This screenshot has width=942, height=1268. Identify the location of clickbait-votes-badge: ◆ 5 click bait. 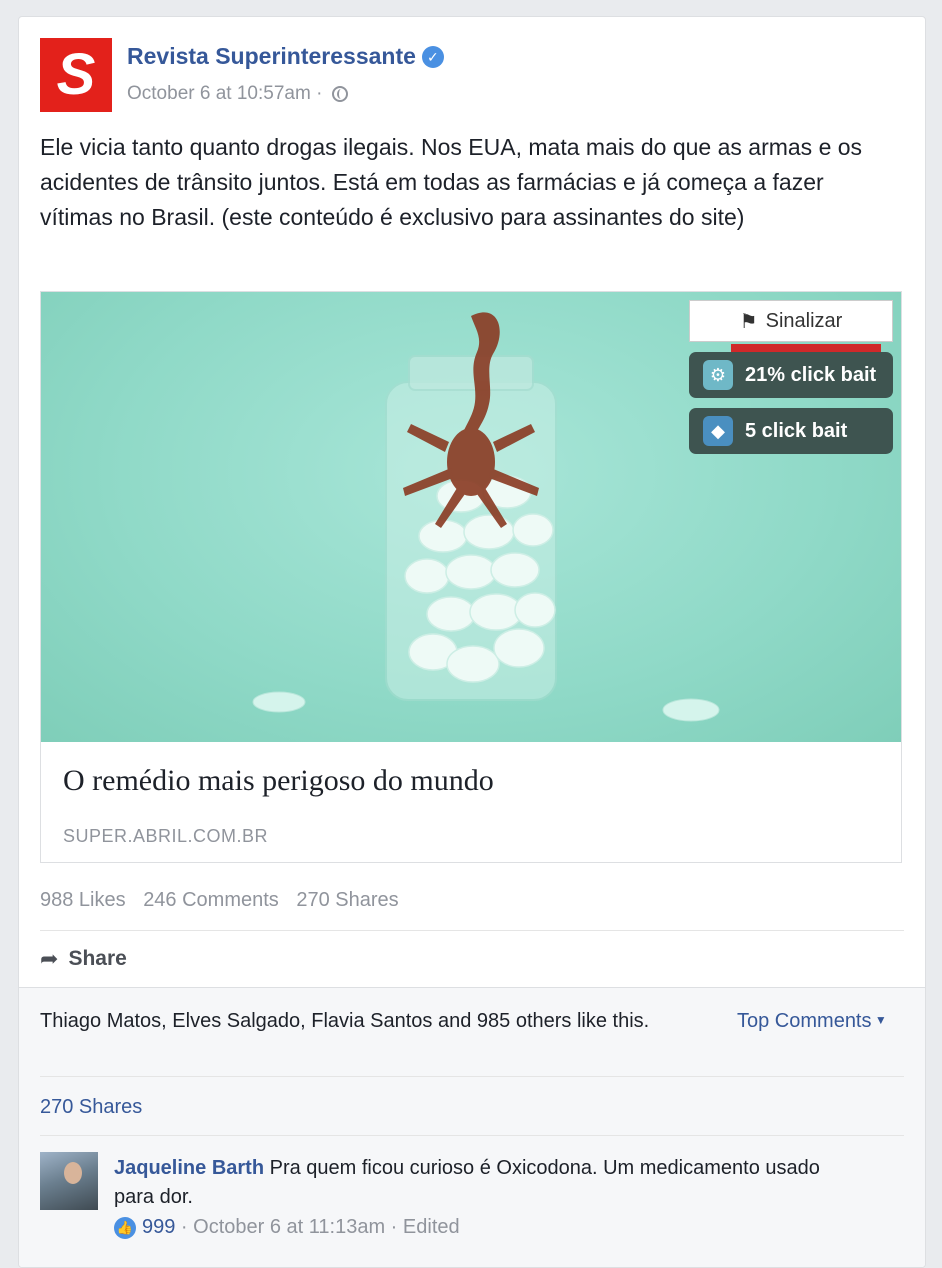
(791, 431).